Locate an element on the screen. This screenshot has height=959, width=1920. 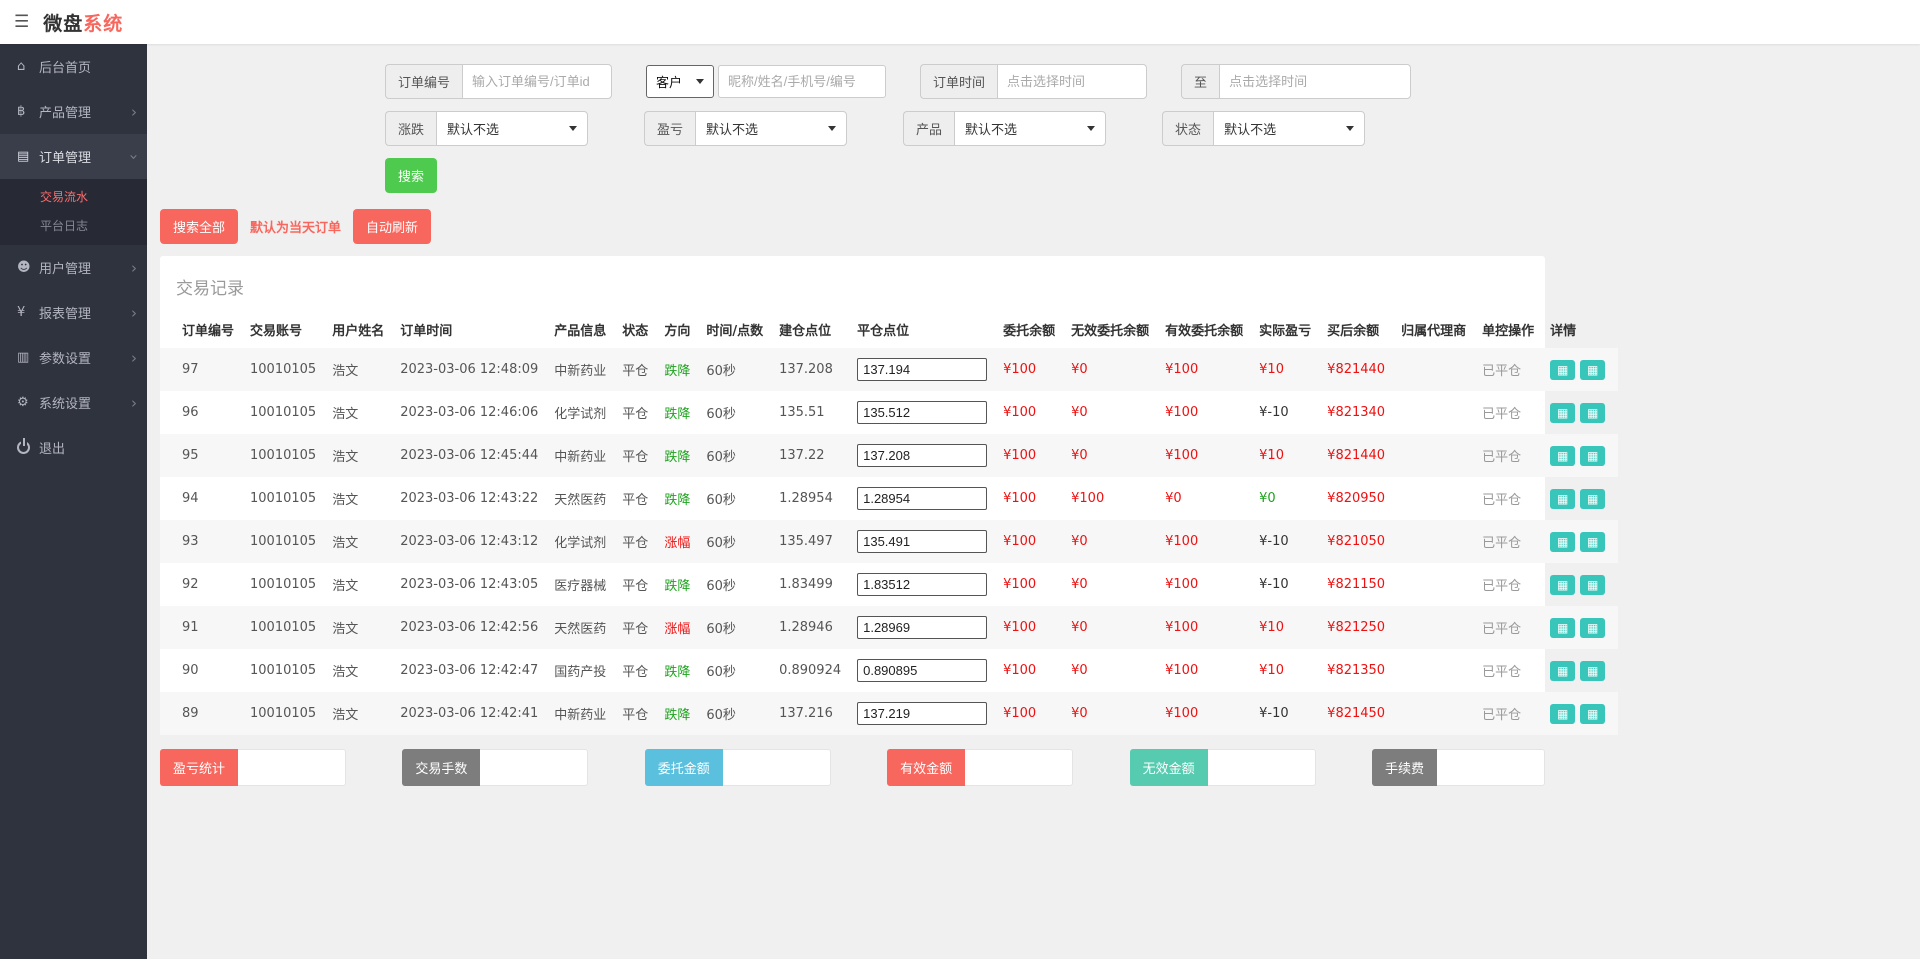
sidebar-item-logout: 退出 is located at coordinates (73, 447).